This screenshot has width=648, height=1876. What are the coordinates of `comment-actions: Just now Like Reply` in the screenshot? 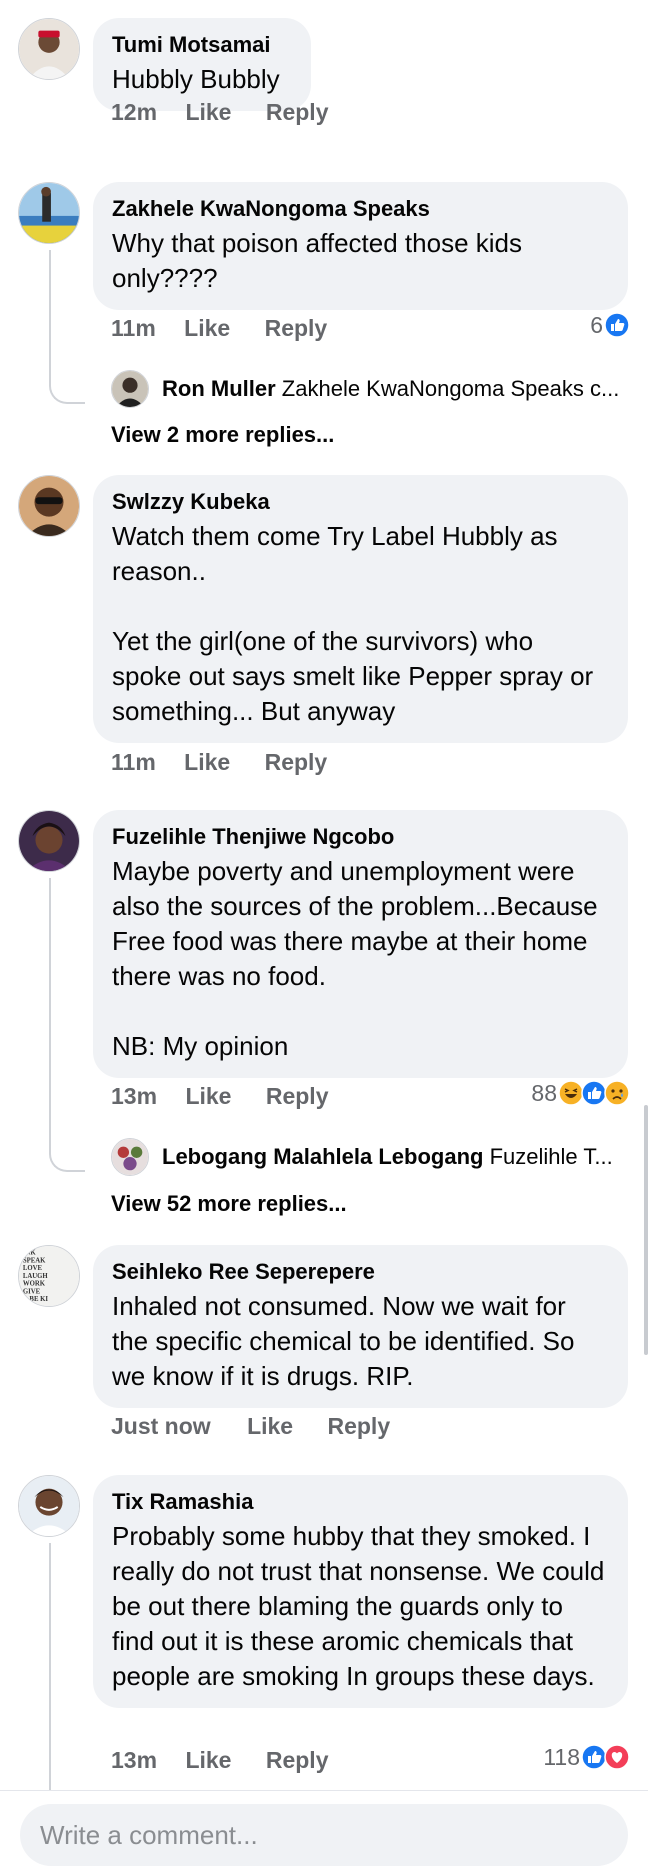 It's located at (250, 1426).